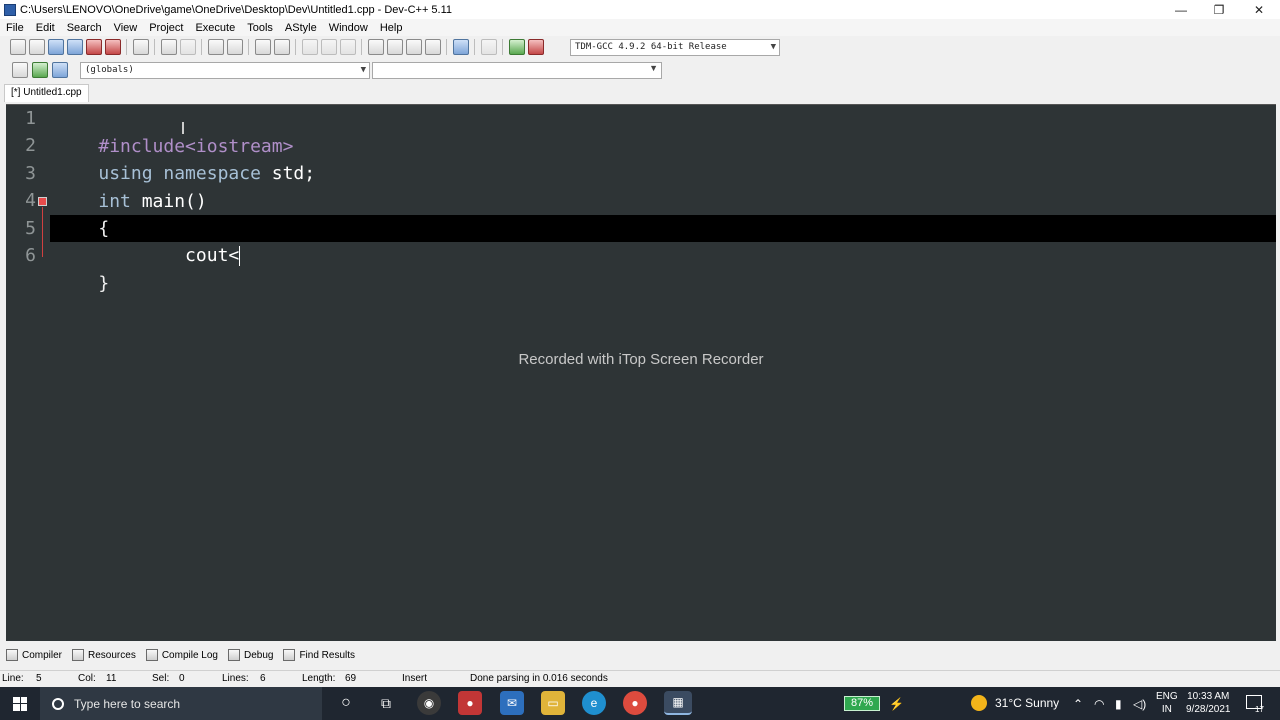 The height and width of the screenshot is (720, 1280). I want to click on tab-label: Debug, so click(258, 655).